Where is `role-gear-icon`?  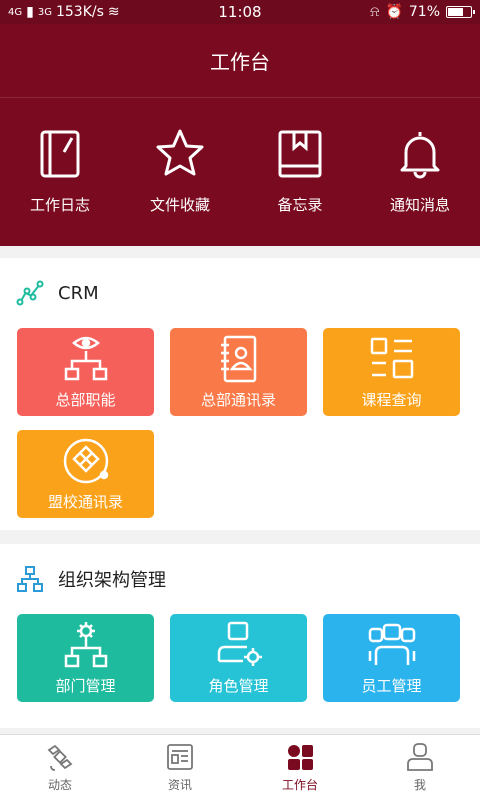
role-gear-icon is located at coordinates (239, 643).